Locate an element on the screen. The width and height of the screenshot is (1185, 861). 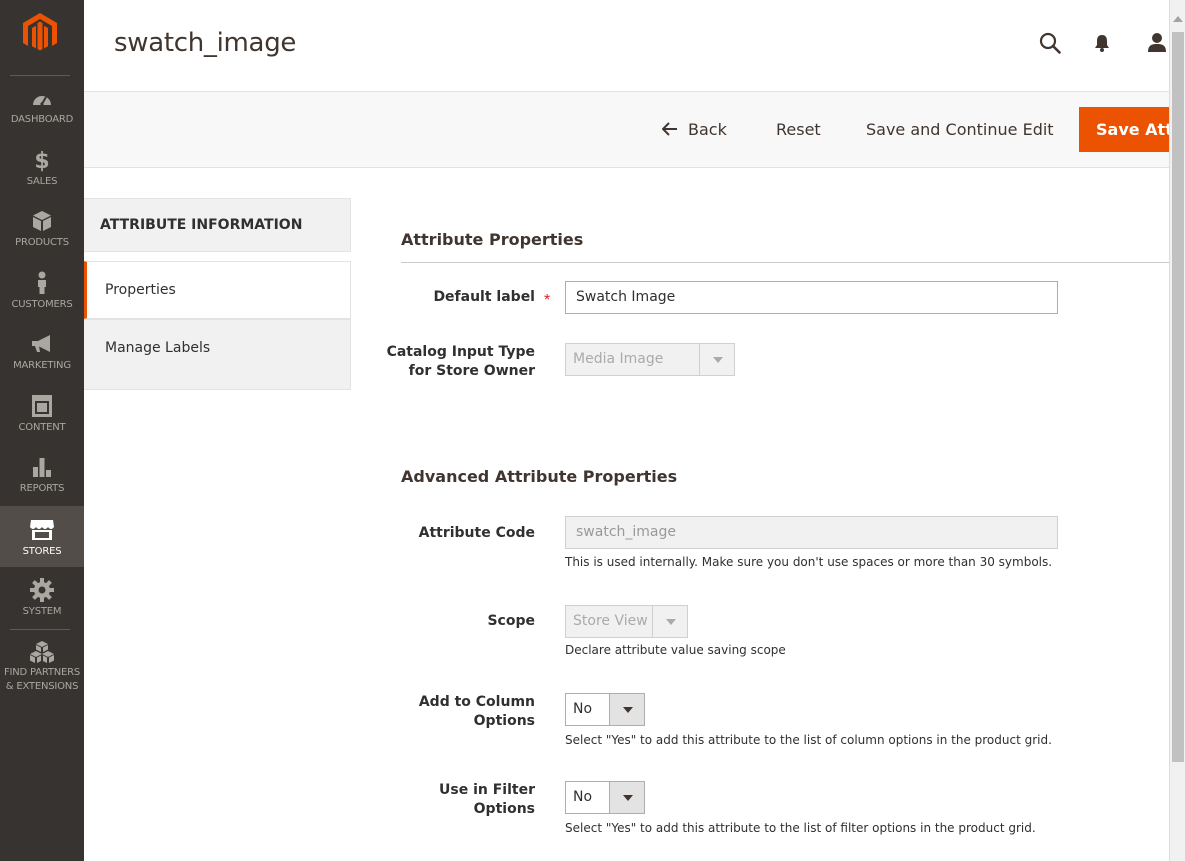
sidebar-label-line: FIND PARTNERS is located at coordinates (42, 672).